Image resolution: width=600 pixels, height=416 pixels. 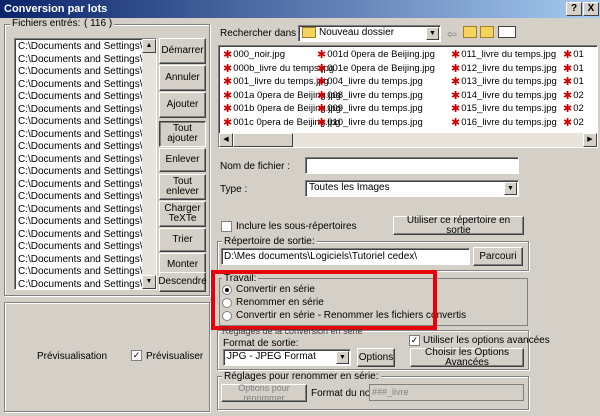 I want to click on advanced-options-button: Choisir les Options Avancées, so click(x=467, y=357).